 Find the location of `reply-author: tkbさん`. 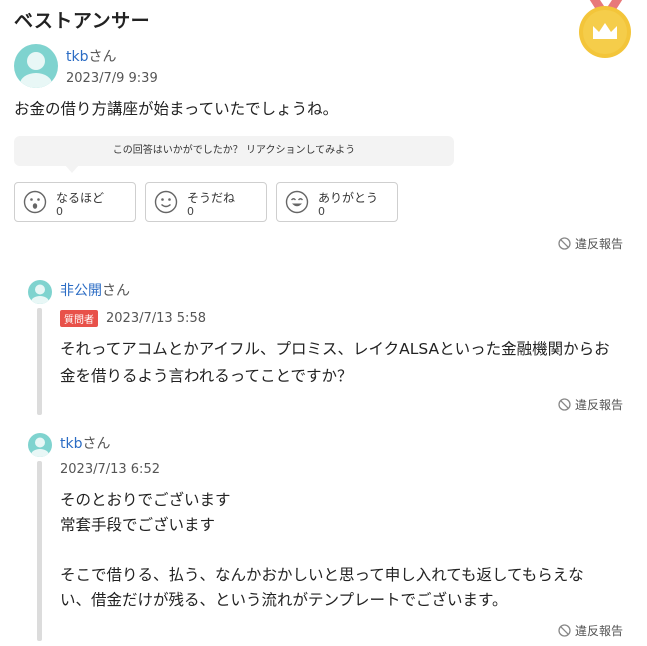

reply-author: tkbさん is located at coordinates (85, 443).